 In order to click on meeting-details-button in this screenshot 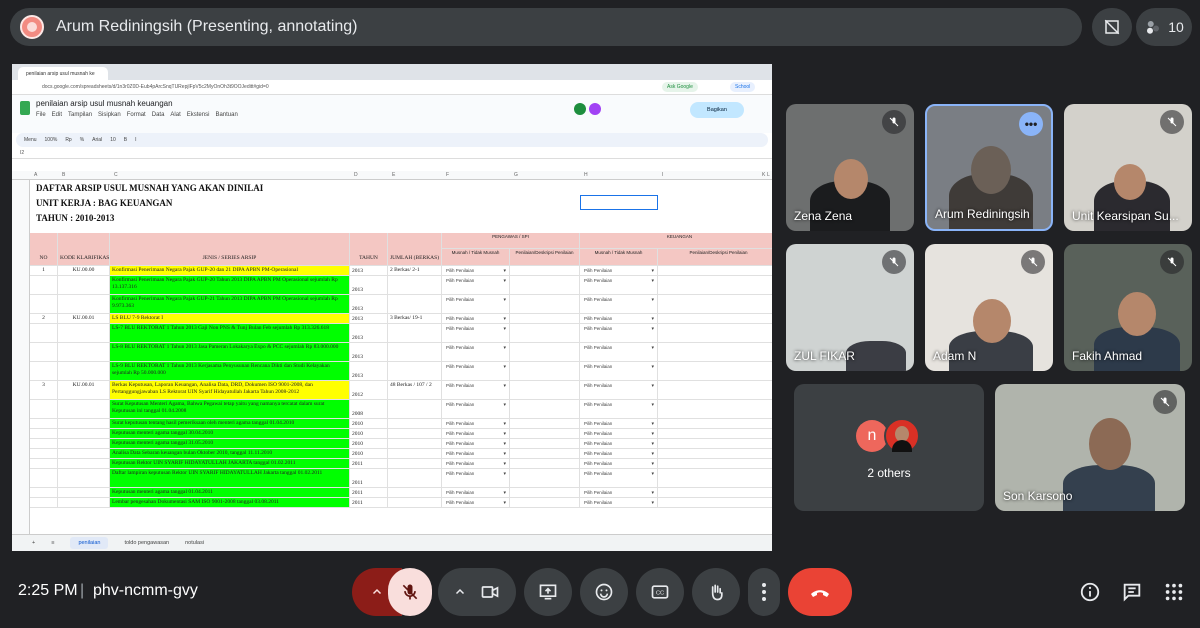, I will do `click(1090, 592)`.